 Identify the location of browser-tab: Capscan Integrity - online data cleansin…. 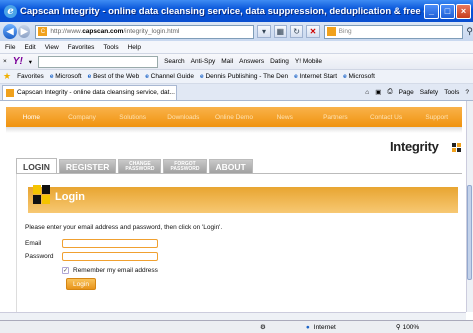
(89, 92).